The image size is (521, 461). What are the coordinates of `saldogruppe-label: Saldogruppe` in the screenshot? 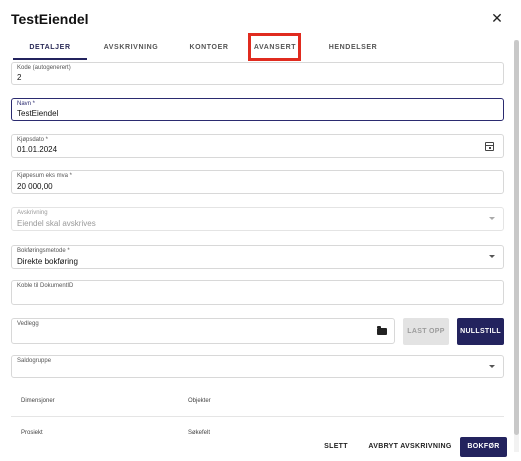 It's located at (34, 361).